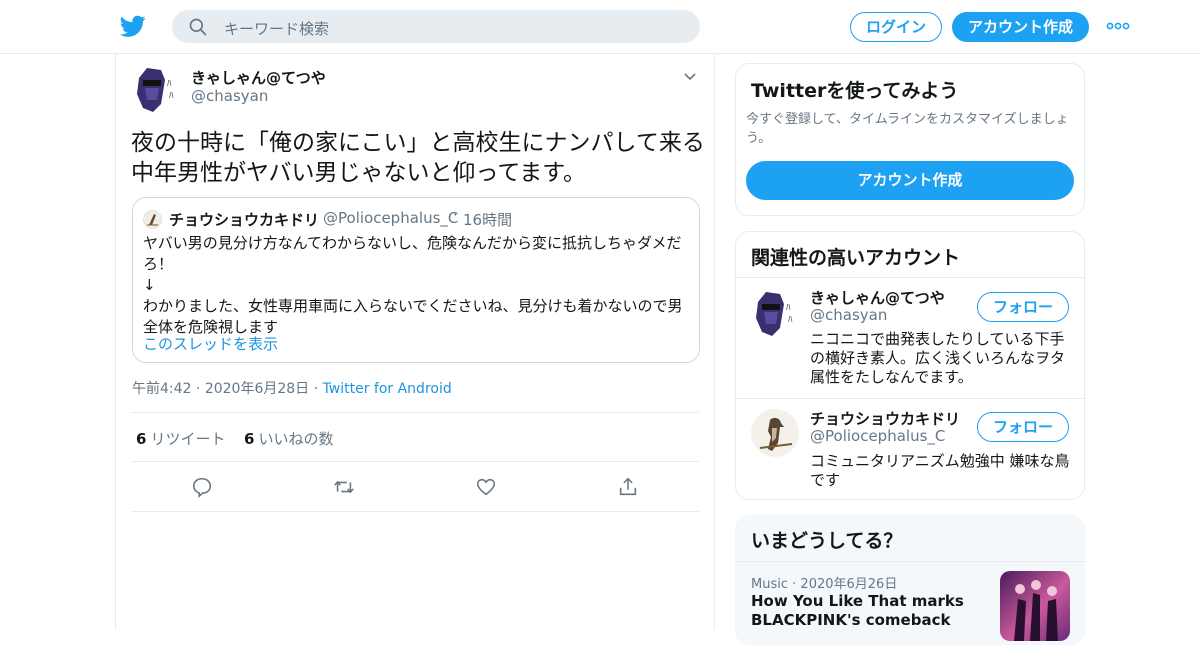 Image resolution: width=1200 pixels, height=645 pixels. I want to click on share-icon, so click(628, 487).